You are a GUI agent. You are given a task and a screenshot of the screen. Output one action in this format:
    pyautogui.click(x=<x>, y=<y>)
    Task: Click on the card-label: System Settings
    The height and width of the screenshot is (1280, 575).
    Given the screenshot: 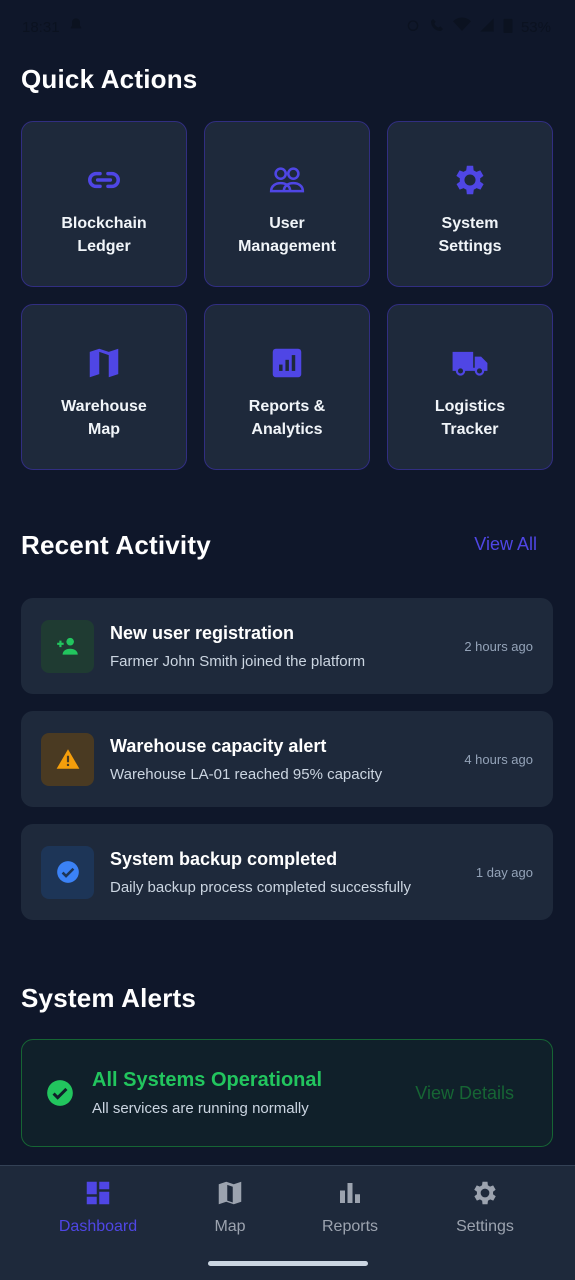 What is the action you would take?
    pyautogui.click(x=470, y=235)
    